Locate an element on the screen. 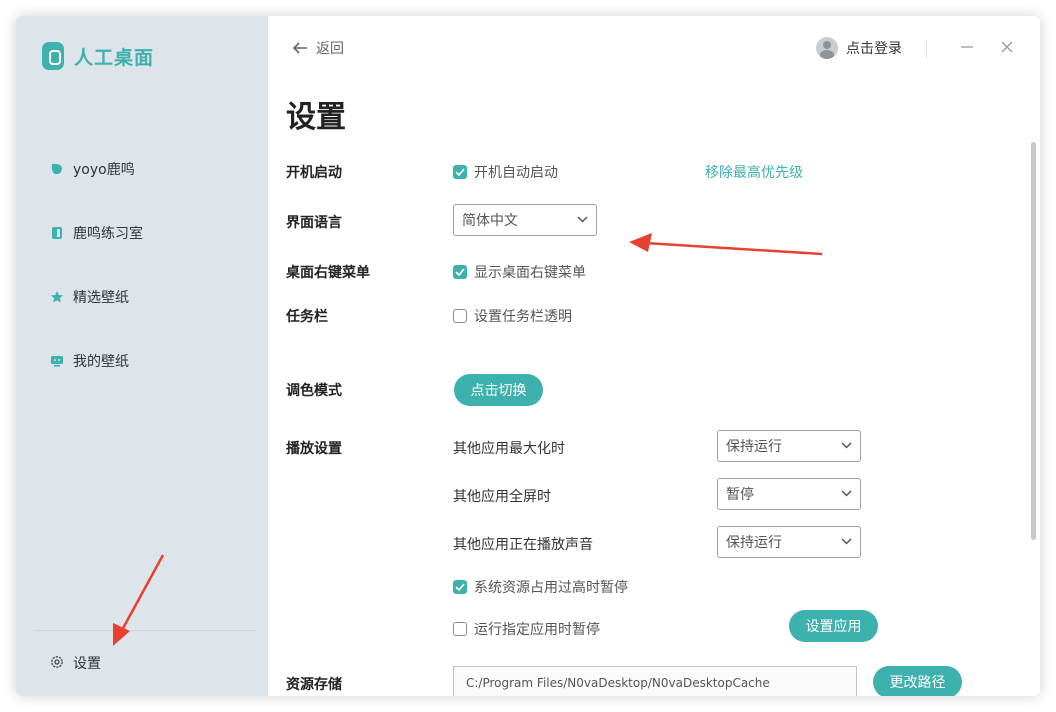 The width and height of the screenshot is (1056, 712). scrollbar is located at coordinates (1033, 341).